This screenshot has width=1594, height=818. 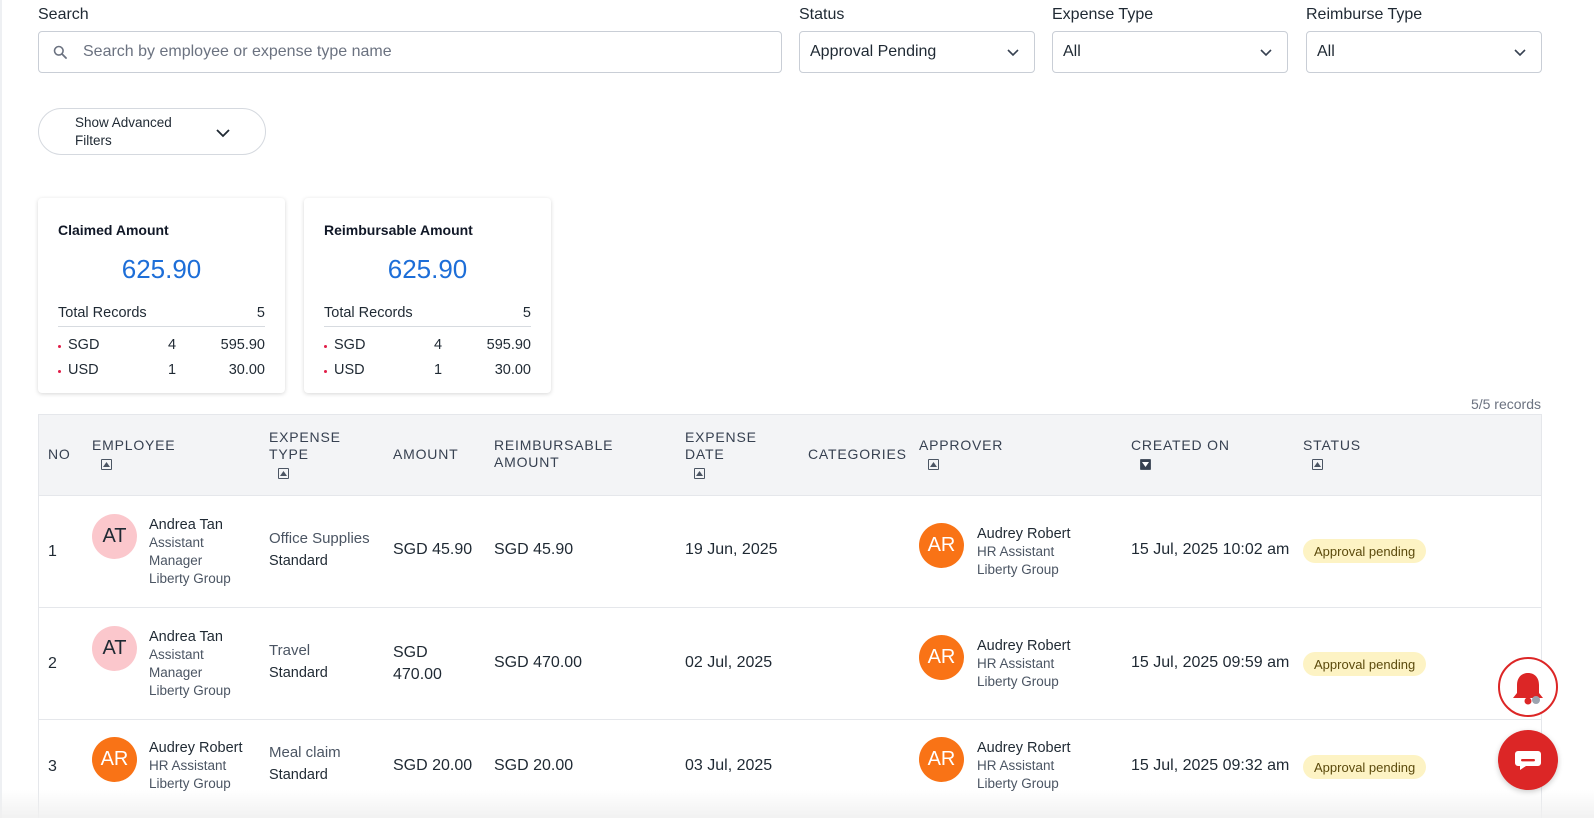 What do you see at coordinates (52, 551) in the screenshot?
I see `row-number: 1` at bounding box center [52, 551].